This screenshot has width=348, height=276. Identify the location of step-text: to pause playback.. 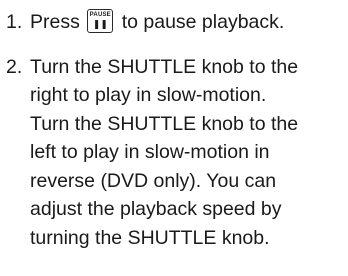
(203, 22).